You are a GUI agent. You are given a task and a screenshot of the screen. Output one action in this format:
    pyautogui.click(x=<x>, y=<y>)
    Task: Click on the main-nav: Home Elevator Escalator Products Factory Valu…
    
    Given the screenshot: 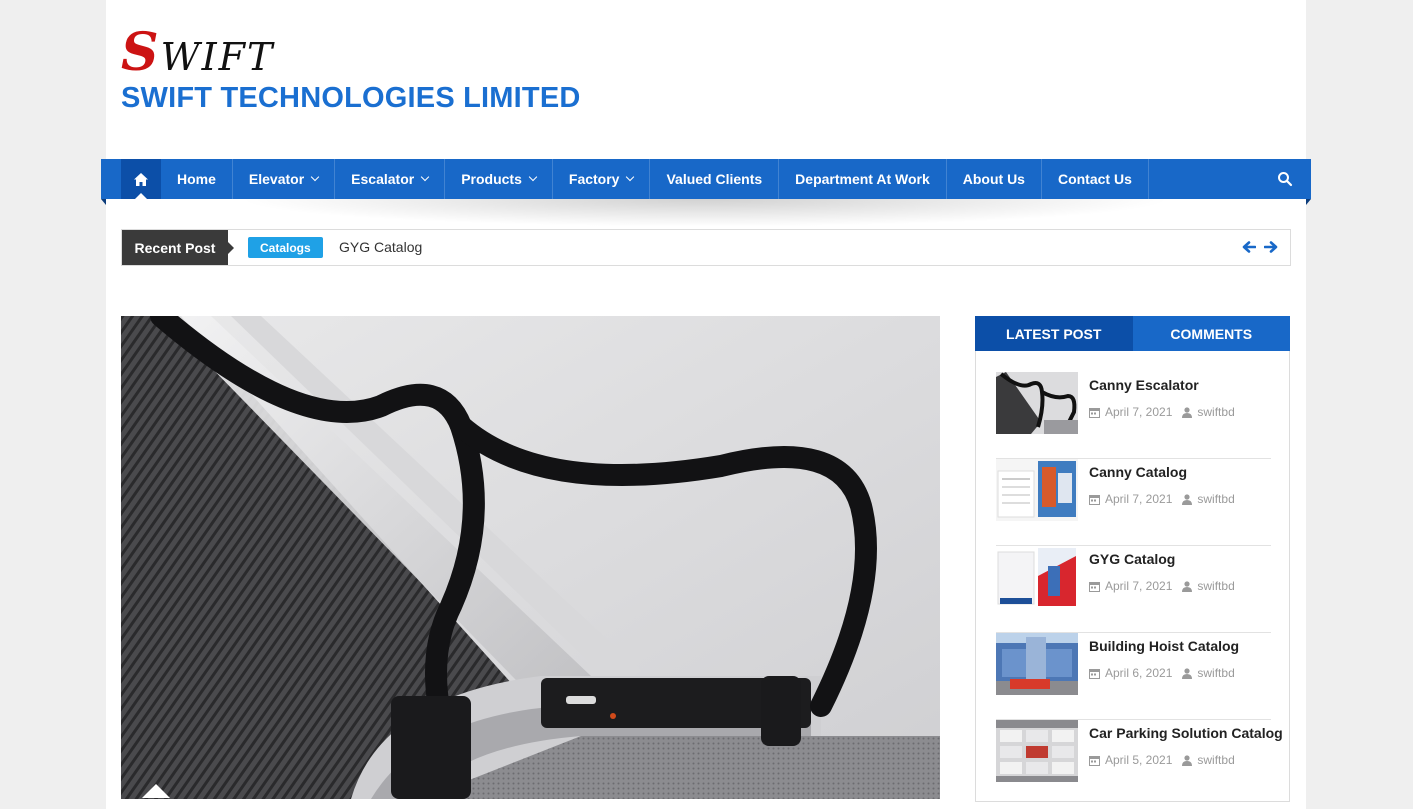 What is the action you would take?
    pyautogui.click(x=706, y=182)
    